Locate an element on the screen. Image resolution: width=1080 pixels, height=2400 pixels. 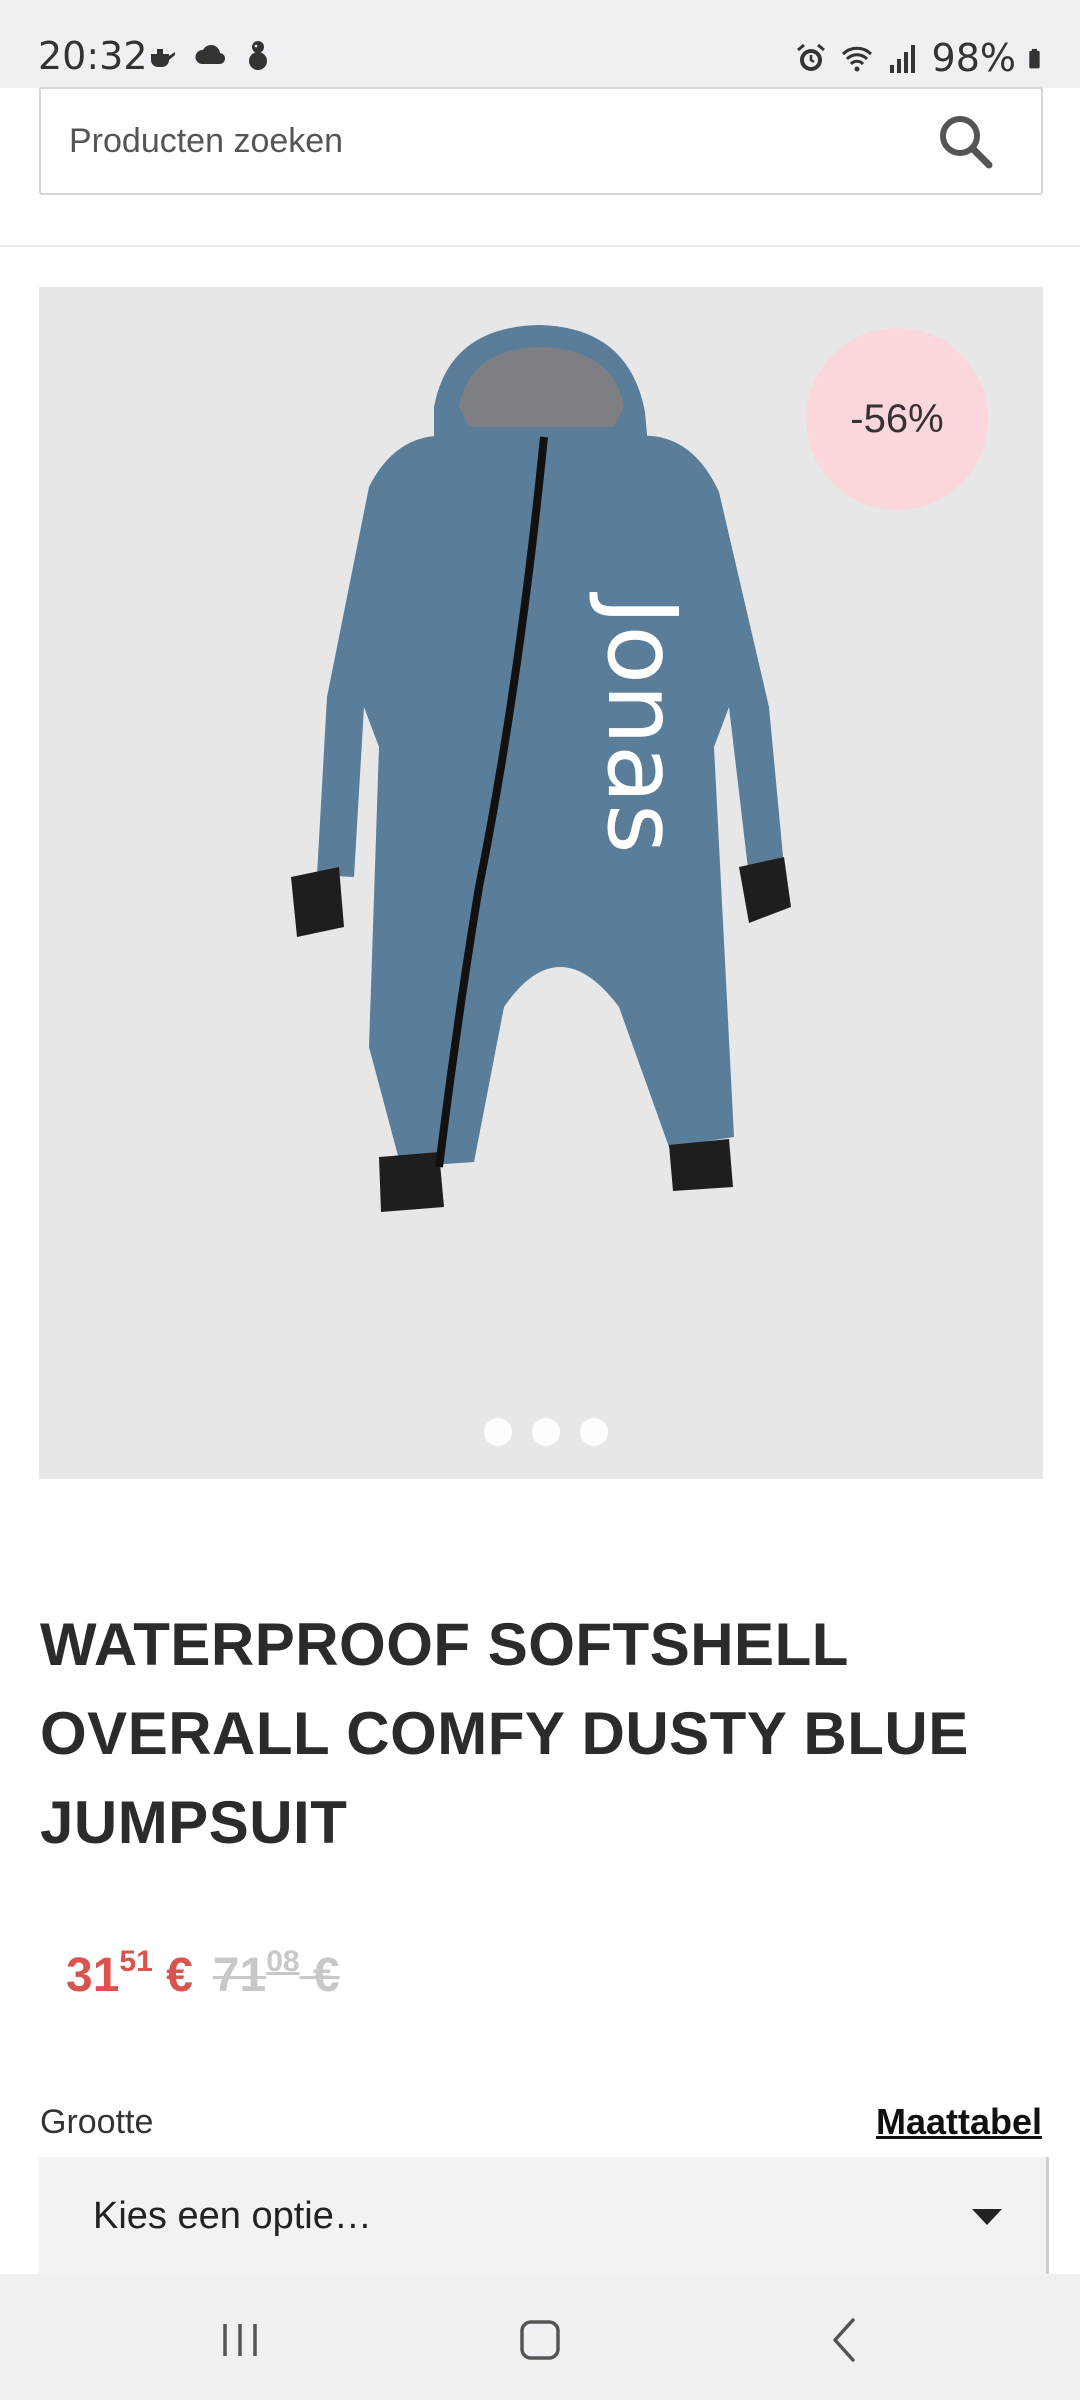
cloud-icon is located at coordinates (210, 55).